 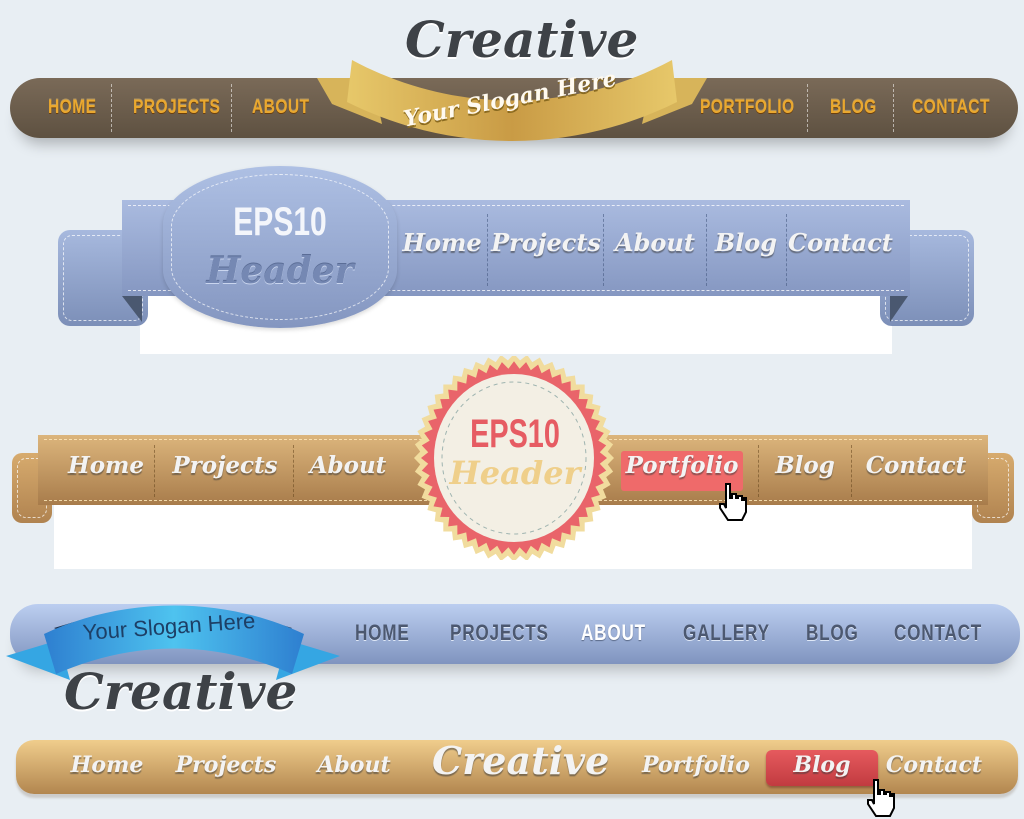 I want to click on header1-nav-projects: PROJECTS, so click(x=176, y=108).